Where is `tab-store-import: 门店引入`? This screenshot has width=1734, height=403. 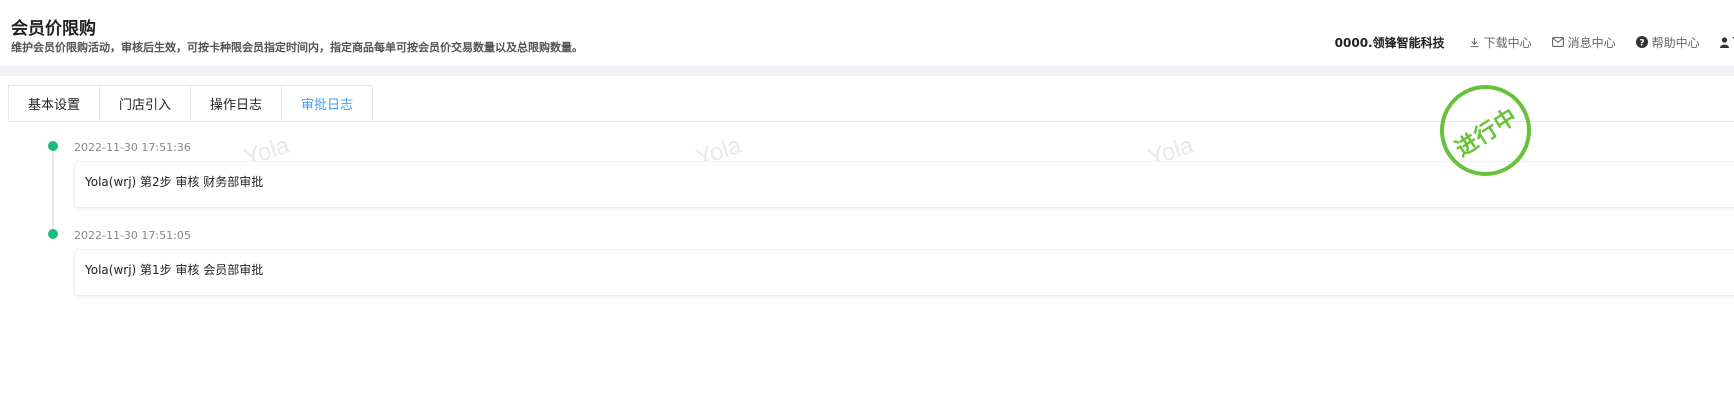
tab-store-import: 门店引入 is located at coordinates (145, 103).